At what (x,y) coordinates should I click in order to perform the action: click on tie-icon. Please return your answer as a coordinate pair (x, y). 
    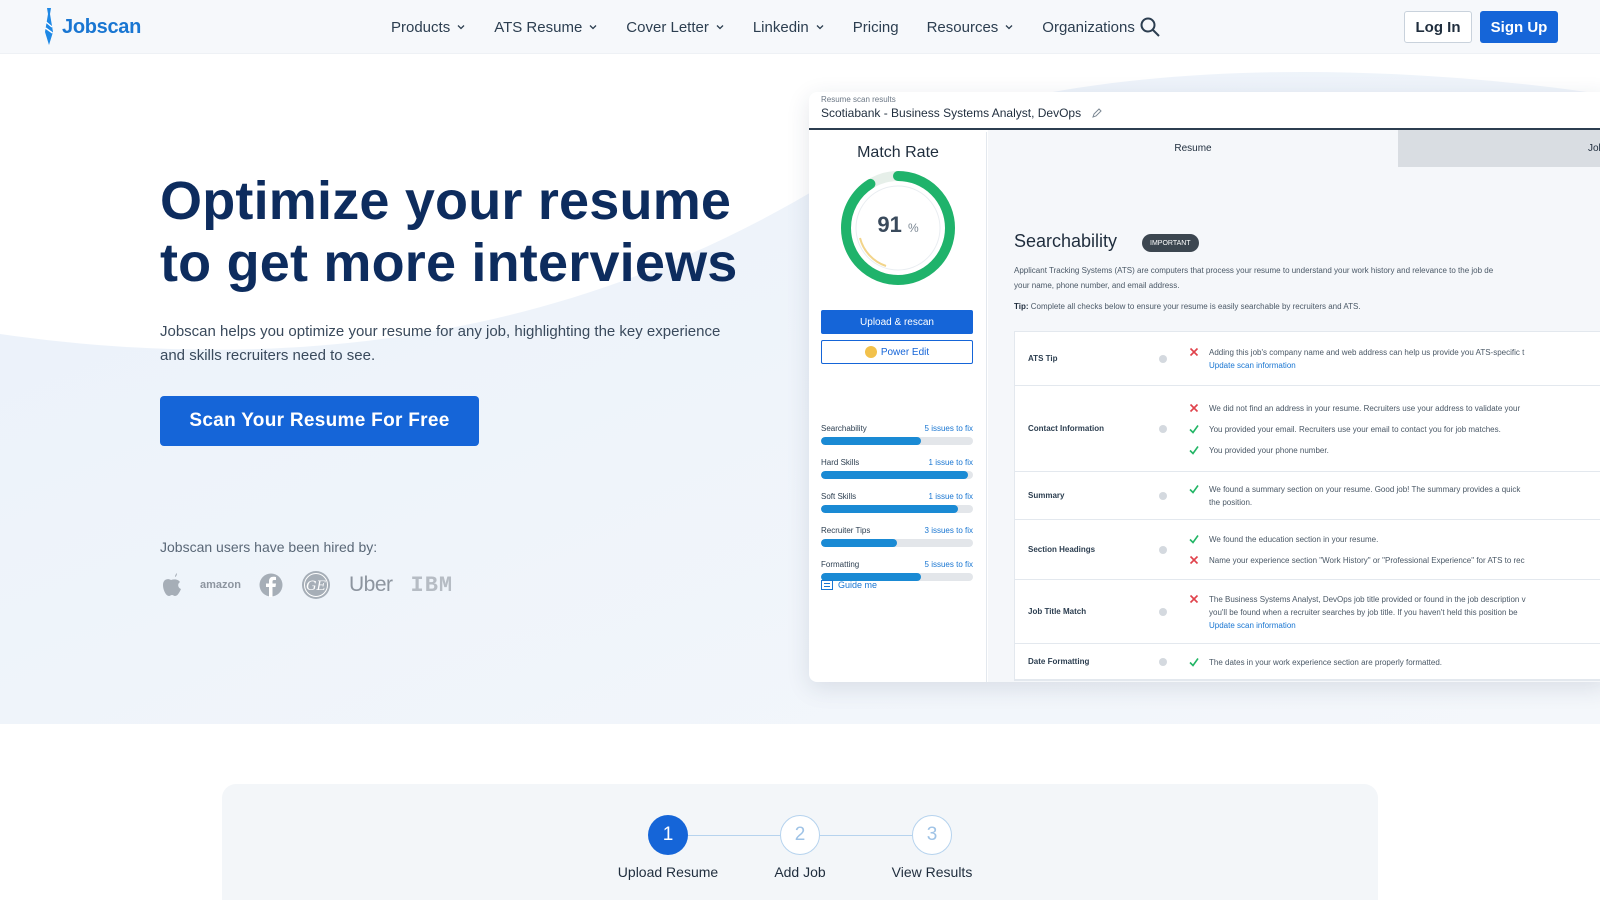
    Looking at the image, I should click on (49, 26).